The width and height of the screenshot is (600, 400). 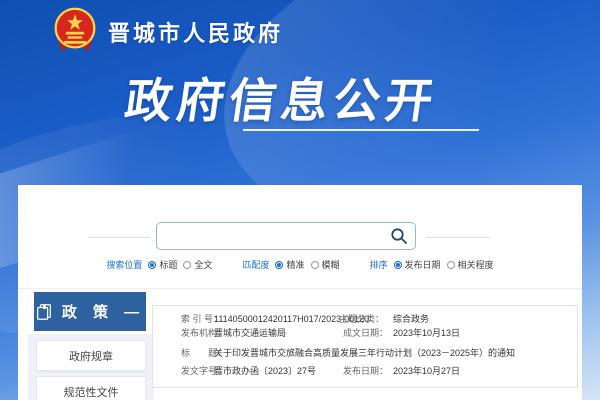 What do you see at coordinates (378, 265) in the screenshot?
I see `filter-label: 排序` at bounding box center [378, 265].